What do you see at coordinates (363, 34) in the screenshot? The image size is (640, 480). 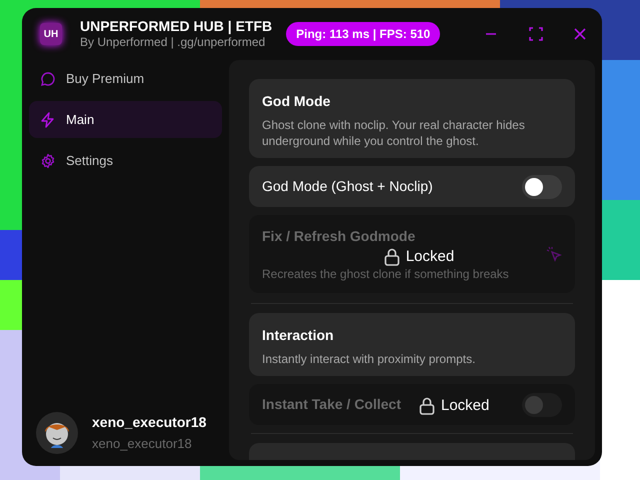 I see `stats-badge: Ping: 113 ms | FPS: 510` at bounding box center [363, 34].